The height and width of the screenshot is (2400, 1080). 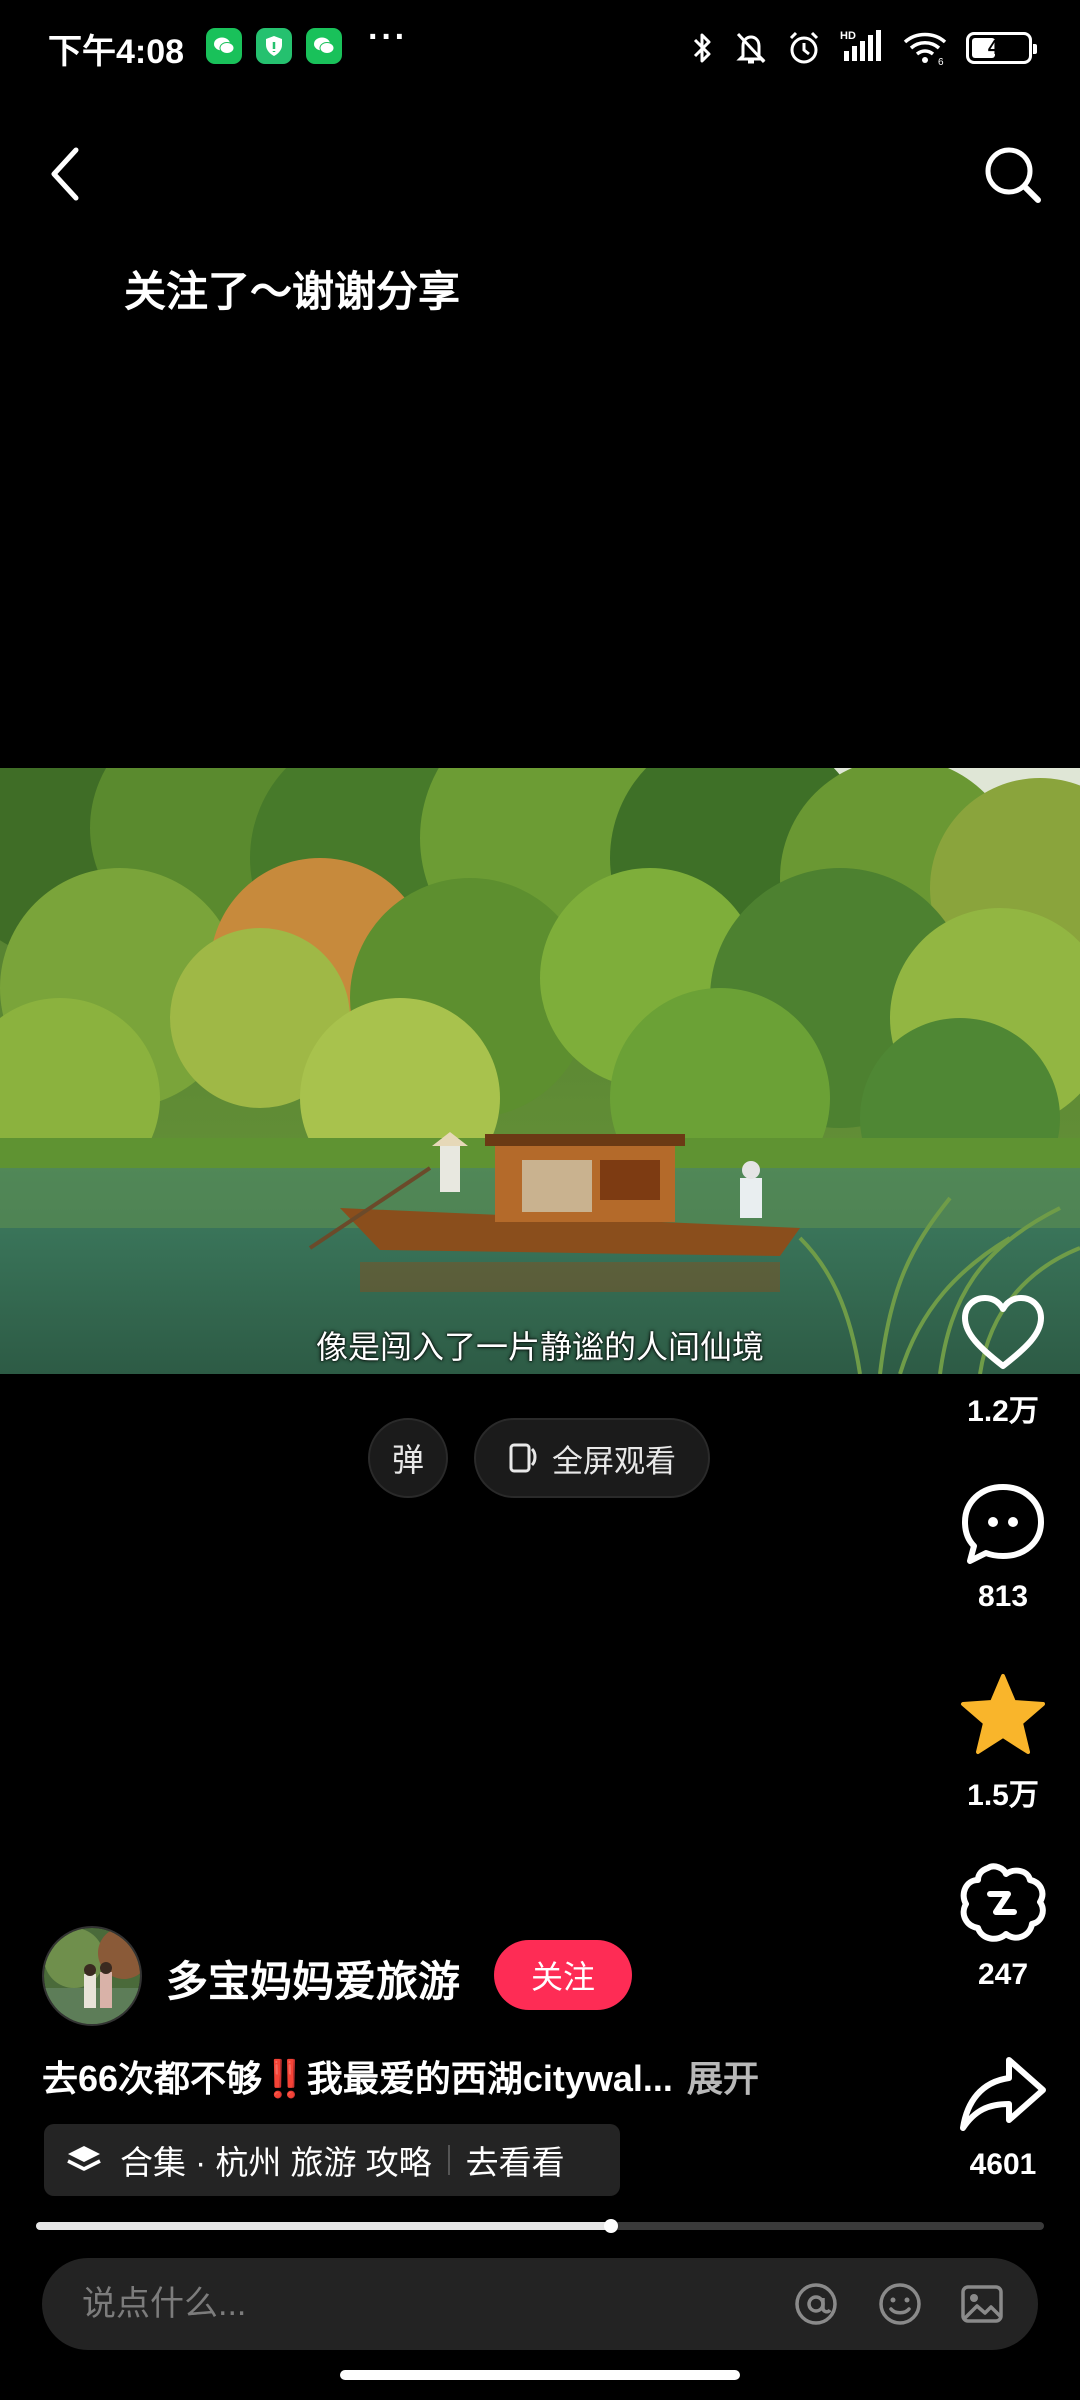 I want to click on like-count: 1.2万, so click(x=1003, y=1411).